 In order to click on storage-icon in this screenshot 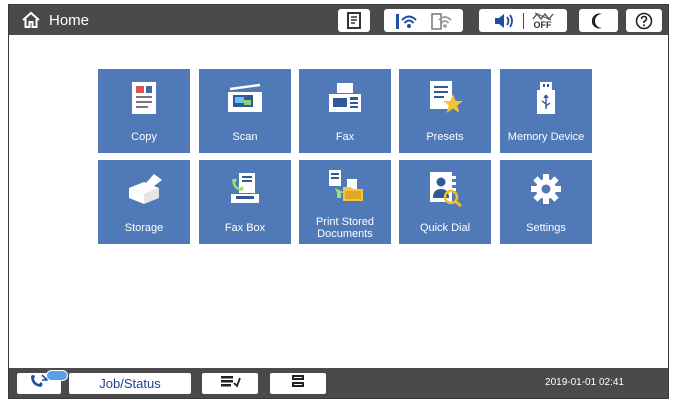, I will do `click(144, 189)`.